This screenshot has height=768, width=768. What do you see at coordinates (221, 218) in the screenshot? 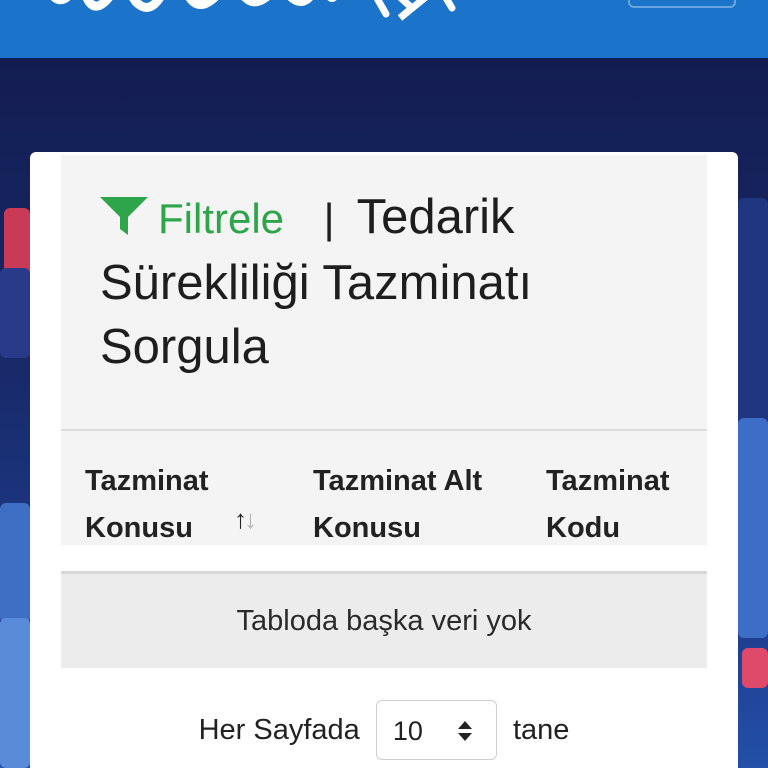
I see `filter-label: Filtrele` at bounding box center [221, 218].